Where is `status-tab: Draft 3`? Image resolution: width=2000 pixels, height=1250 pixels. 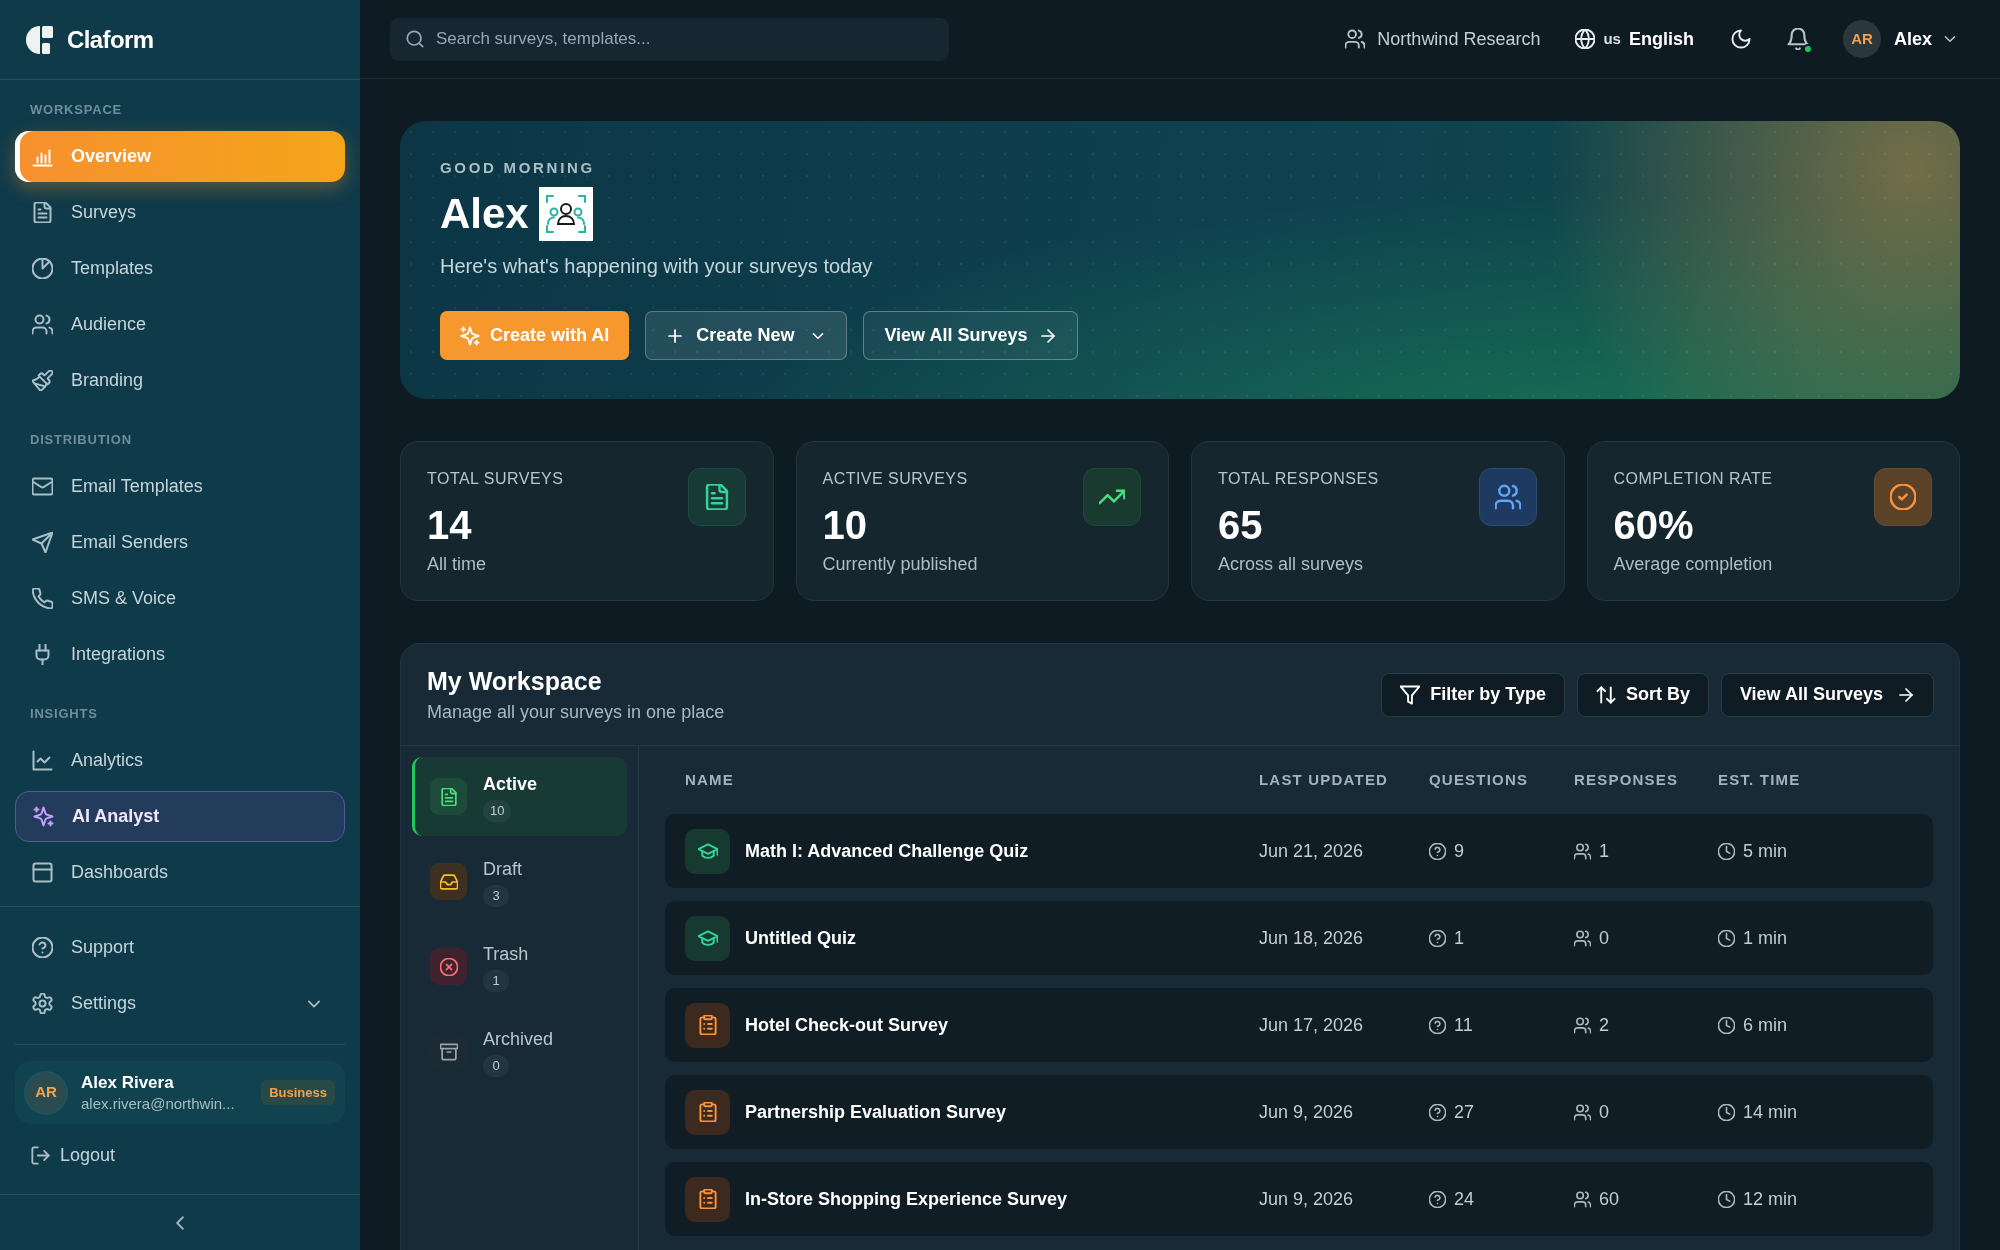
status-tab: Draft 3 is located at coordinates (519, 881).